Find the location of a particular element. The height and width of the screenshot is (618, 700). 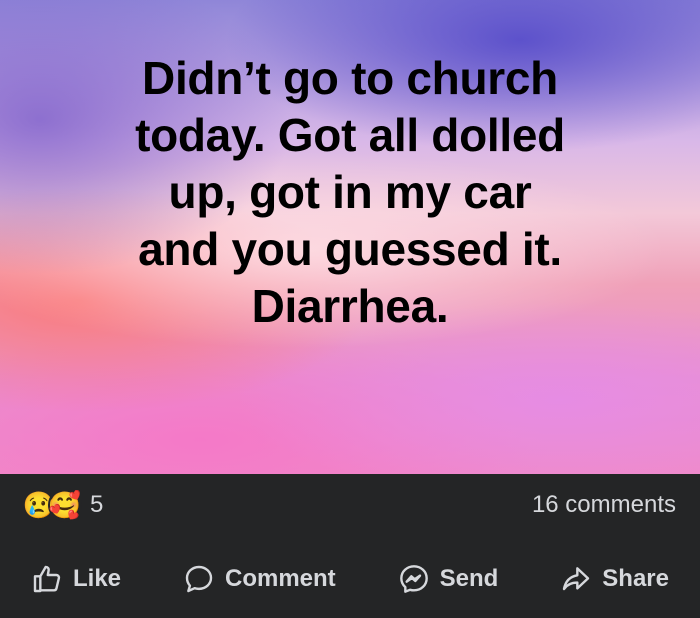

like-button: Like is located at coordinates (76, 579).